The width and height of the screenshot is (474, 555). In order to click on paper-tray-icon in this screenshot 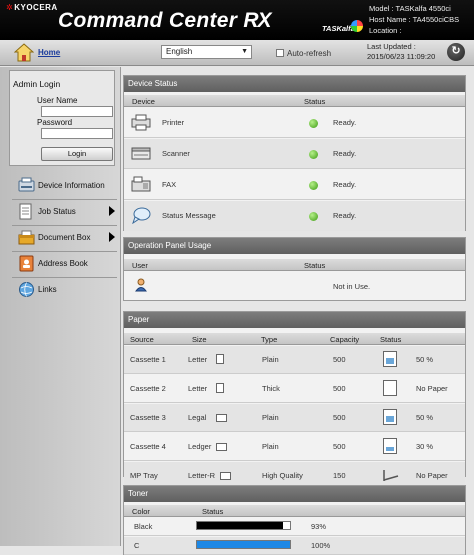, I will do `click(390, 388)`.